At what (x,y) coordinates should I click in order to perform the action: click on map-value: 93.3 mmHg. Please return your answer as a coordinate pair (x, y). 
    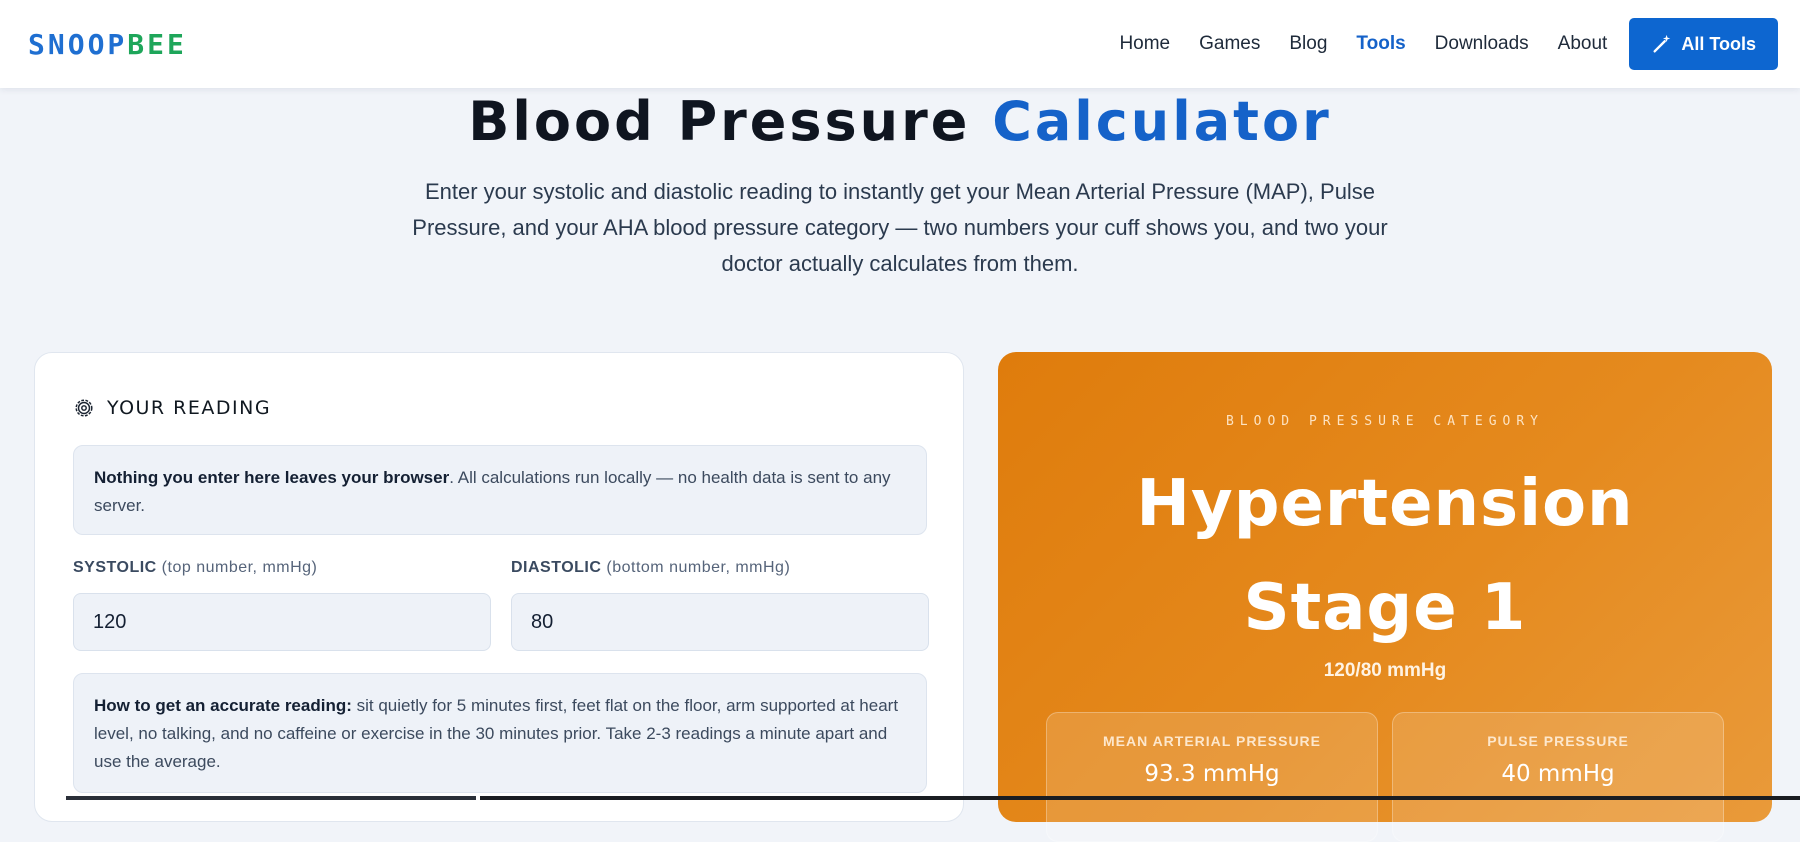
    Looking at the image, I should click on (1212, 774).